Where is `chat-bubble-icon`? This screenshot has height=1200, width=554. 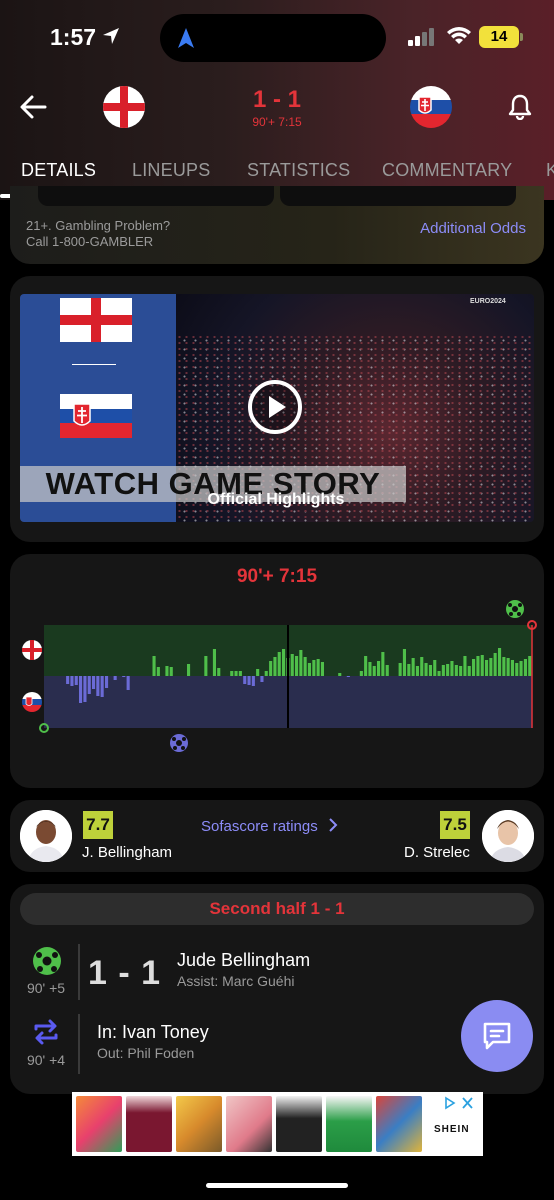 chat-bubble-icon is located at coordinates (497, 1036).